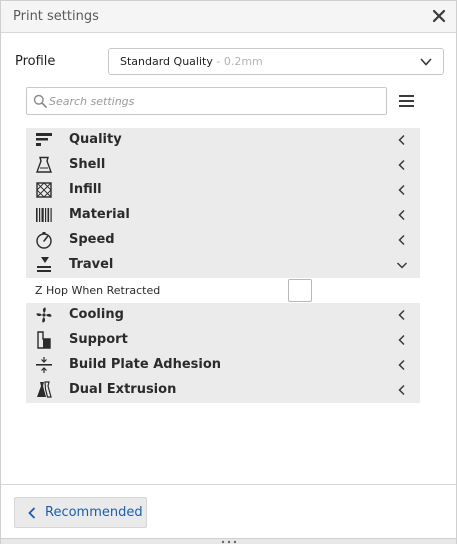  What do you see at coordinates (223, 240) in the screenshot?
I see `category-speed: Speed` at bounding box center [223, 240].